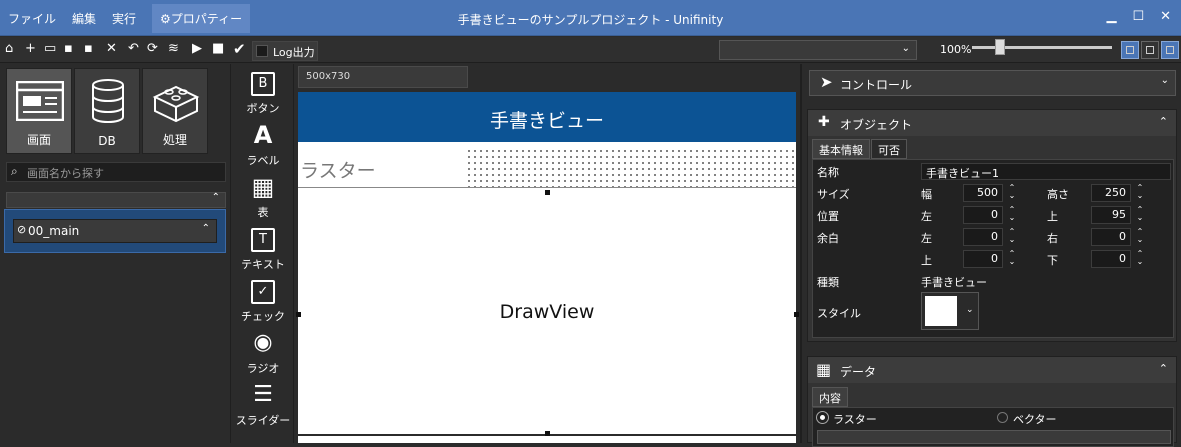 The image size is (1181, 447). Describe the element at coordinates (54, 231) in the screenshot. I see `screen-item-label: 00_main` at that location.